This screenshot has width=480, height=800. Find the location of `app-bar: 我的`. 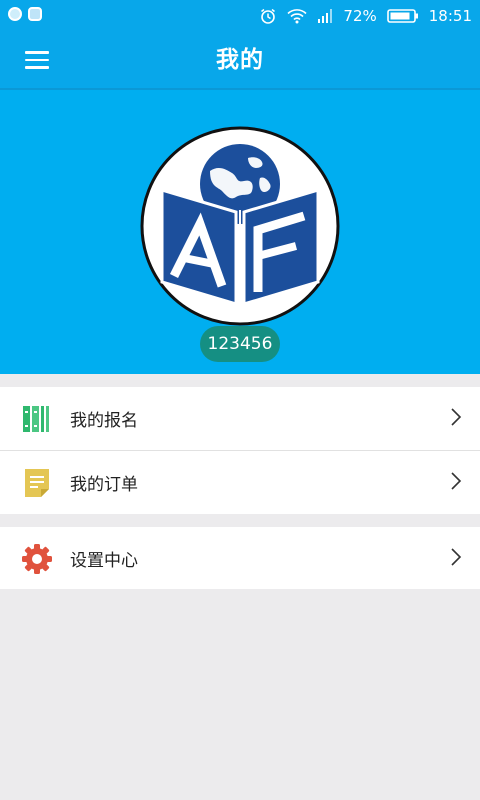

app-bar: 我的 is located at coordinates (240, 61).